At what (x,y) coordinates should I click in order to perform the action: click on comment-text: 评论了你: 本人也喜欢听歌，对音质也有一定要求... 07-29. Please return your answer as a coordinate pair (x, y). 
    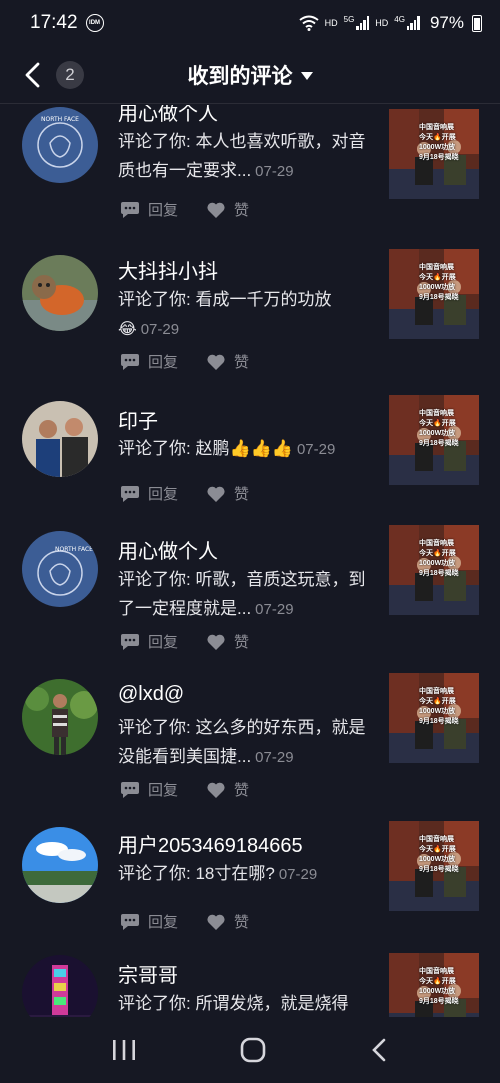
    Looking at the image, I should click on (248, 156).